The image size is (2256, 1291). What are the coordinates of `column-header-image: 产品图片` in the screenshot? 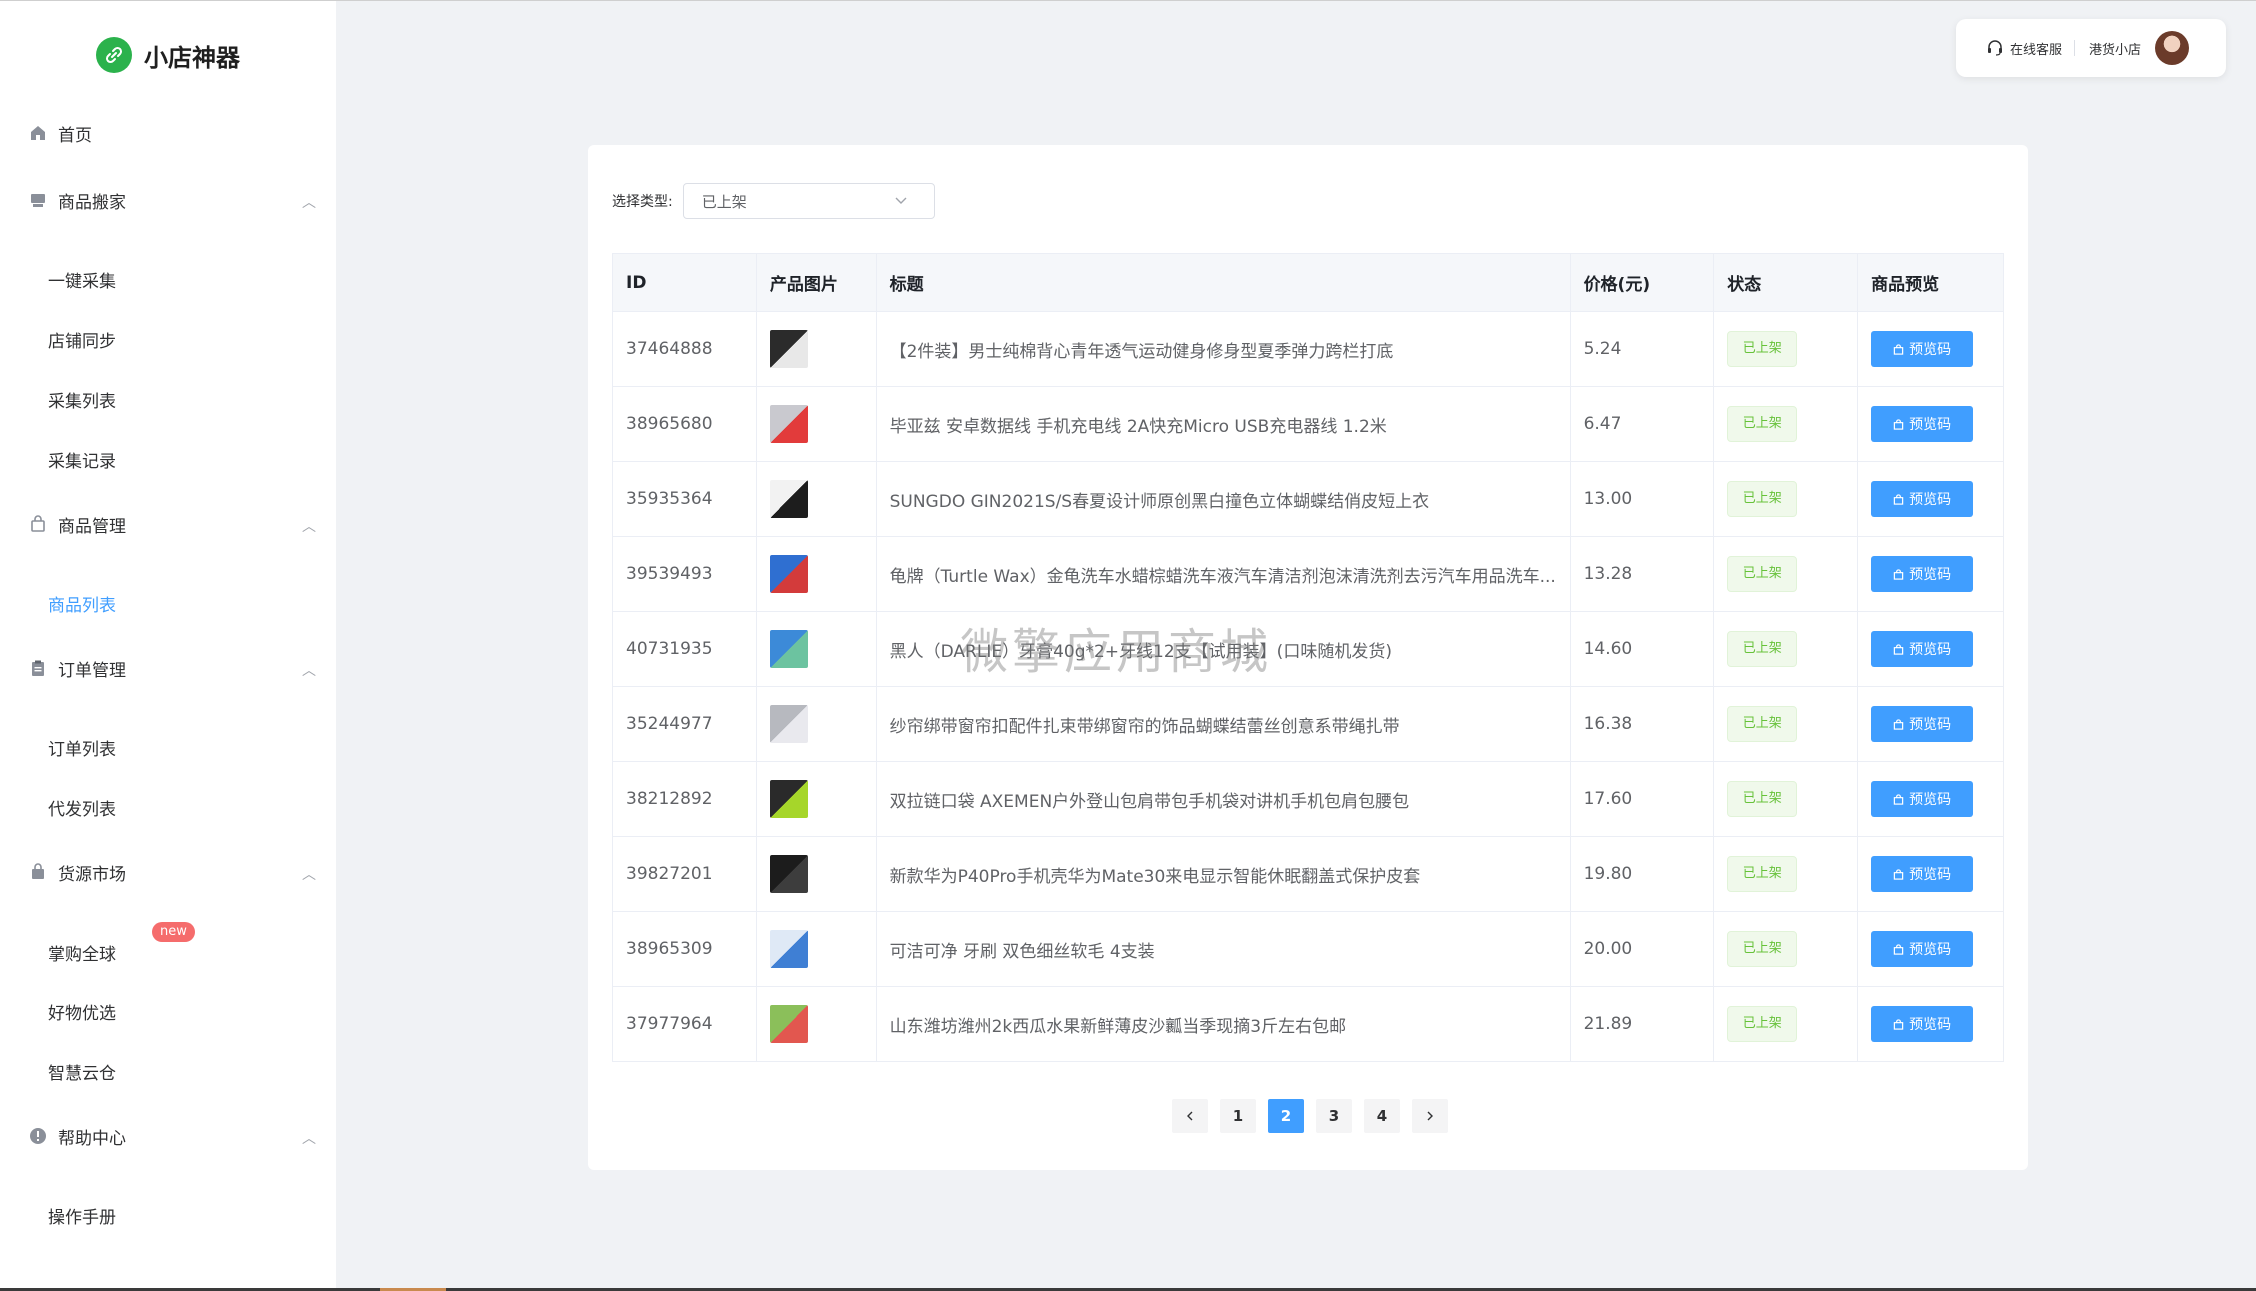 It's located at (816, 282).